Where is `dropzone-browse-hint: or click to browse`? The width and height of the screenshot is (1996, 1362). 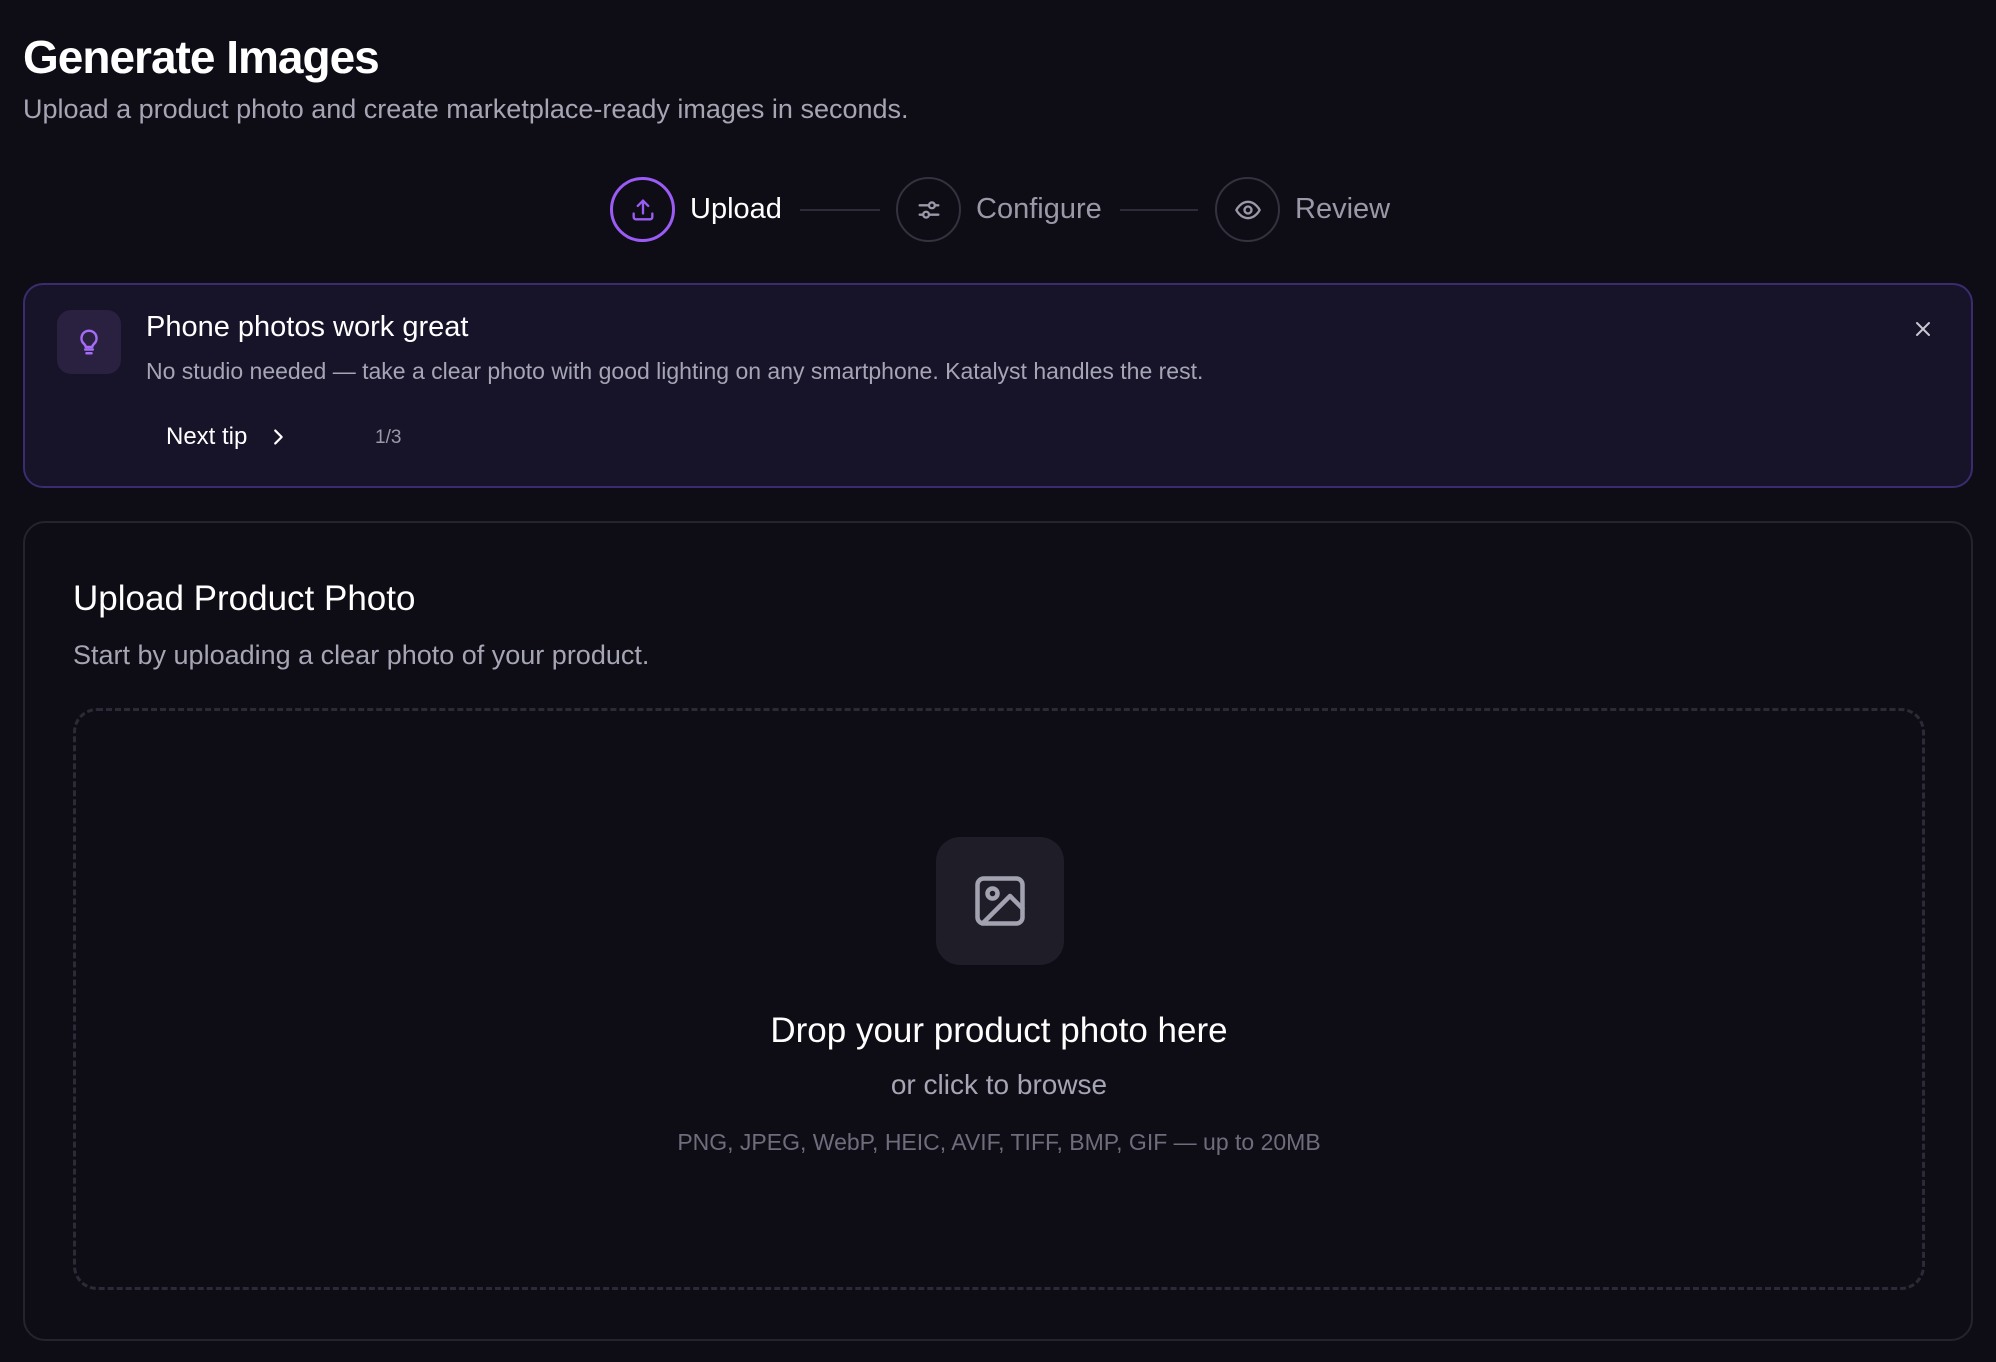
dropzone-browse-hint: or click to browse is located at coordinates (999, 1084).